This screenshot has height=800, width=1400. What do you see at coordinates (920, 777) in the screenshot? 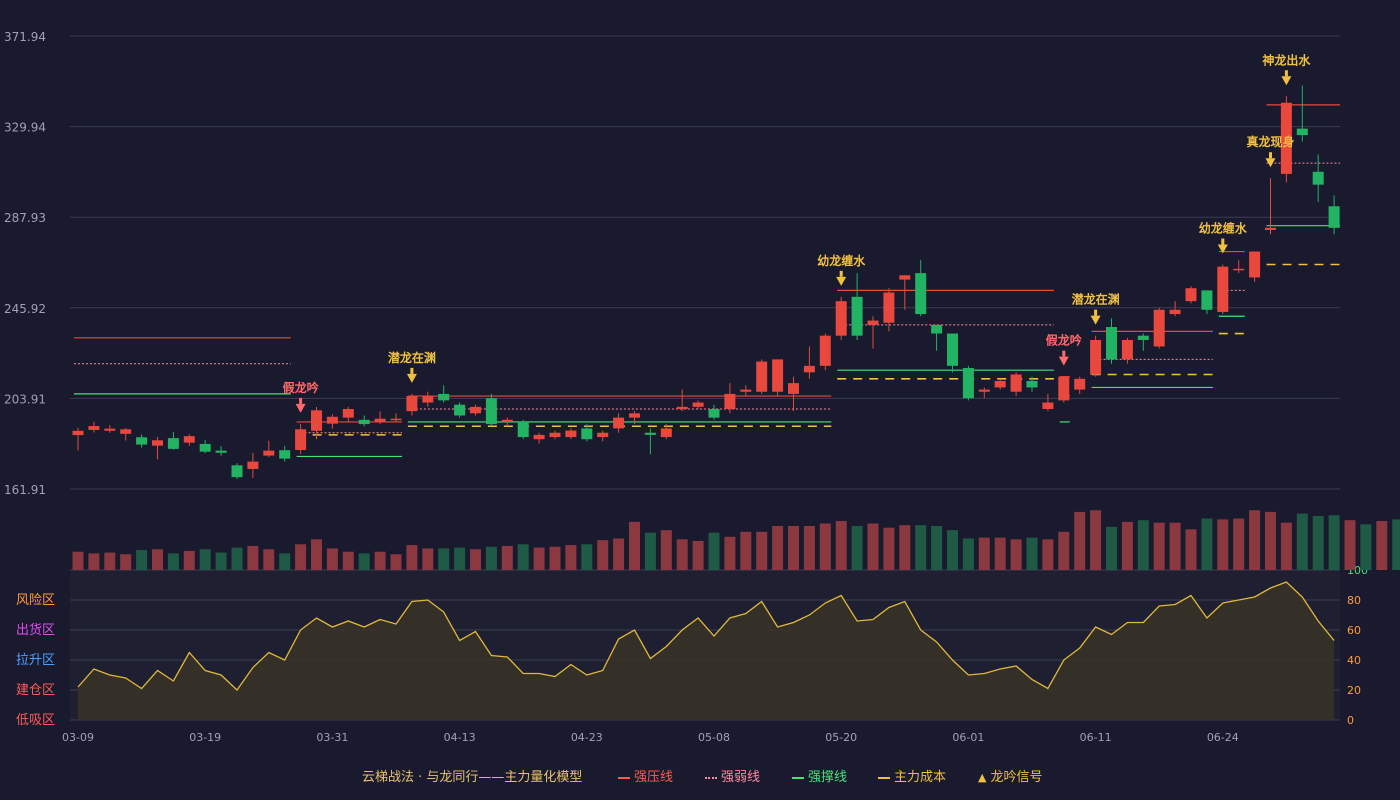
I see `legend-label: 主力成本` at bounding box center [920, 777].